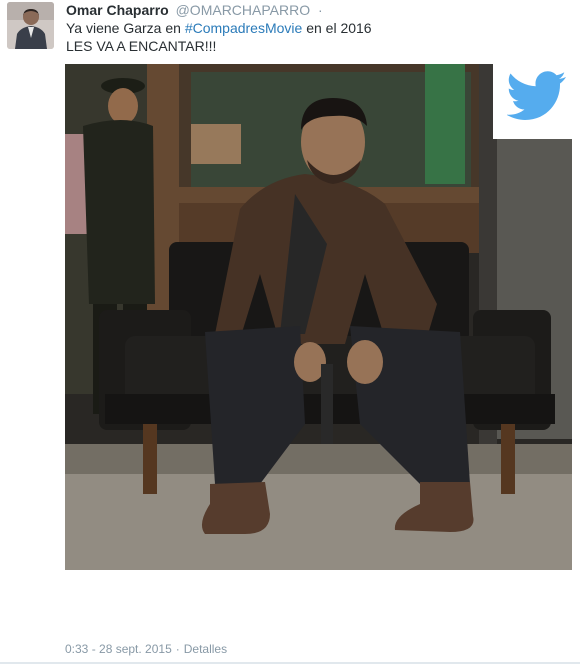  Describe the element at coordinates (125, 28) in the screenshot. I see `tweet-text-prefix: Ya viene Garza en` at that location.